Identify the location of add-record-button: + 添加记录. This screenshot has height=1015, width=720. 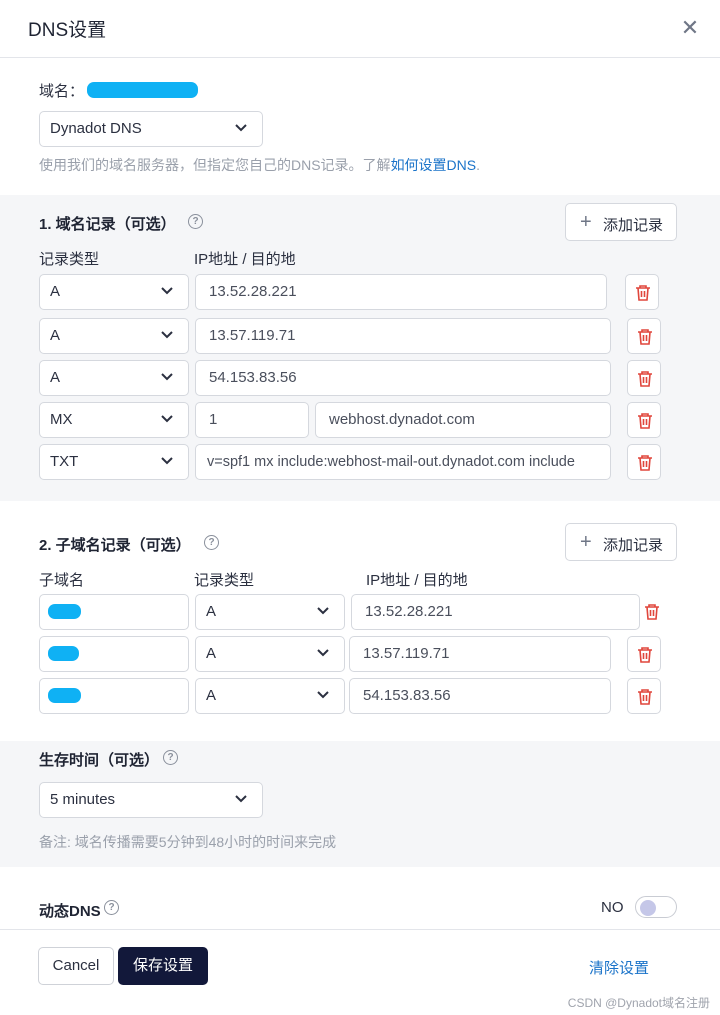
(621, 222).